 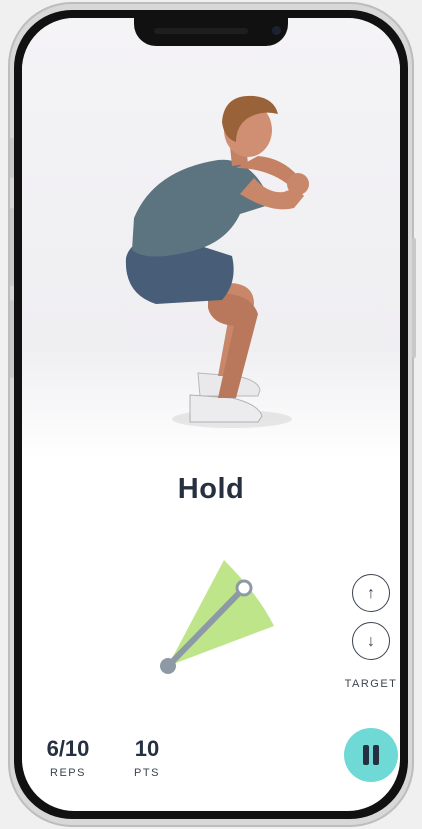 What do you see at coordinates (376, 755) in the screenshot?
I see `pause-icon-bar-right` at bounding box center [376, 755].